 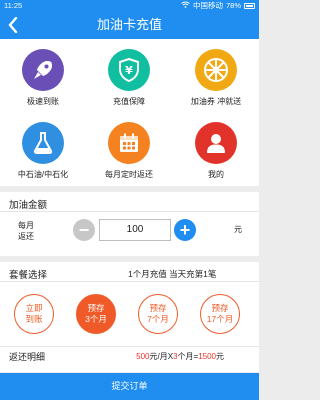 I want to click on status-time: 11:25, so click(x=13, y=5).